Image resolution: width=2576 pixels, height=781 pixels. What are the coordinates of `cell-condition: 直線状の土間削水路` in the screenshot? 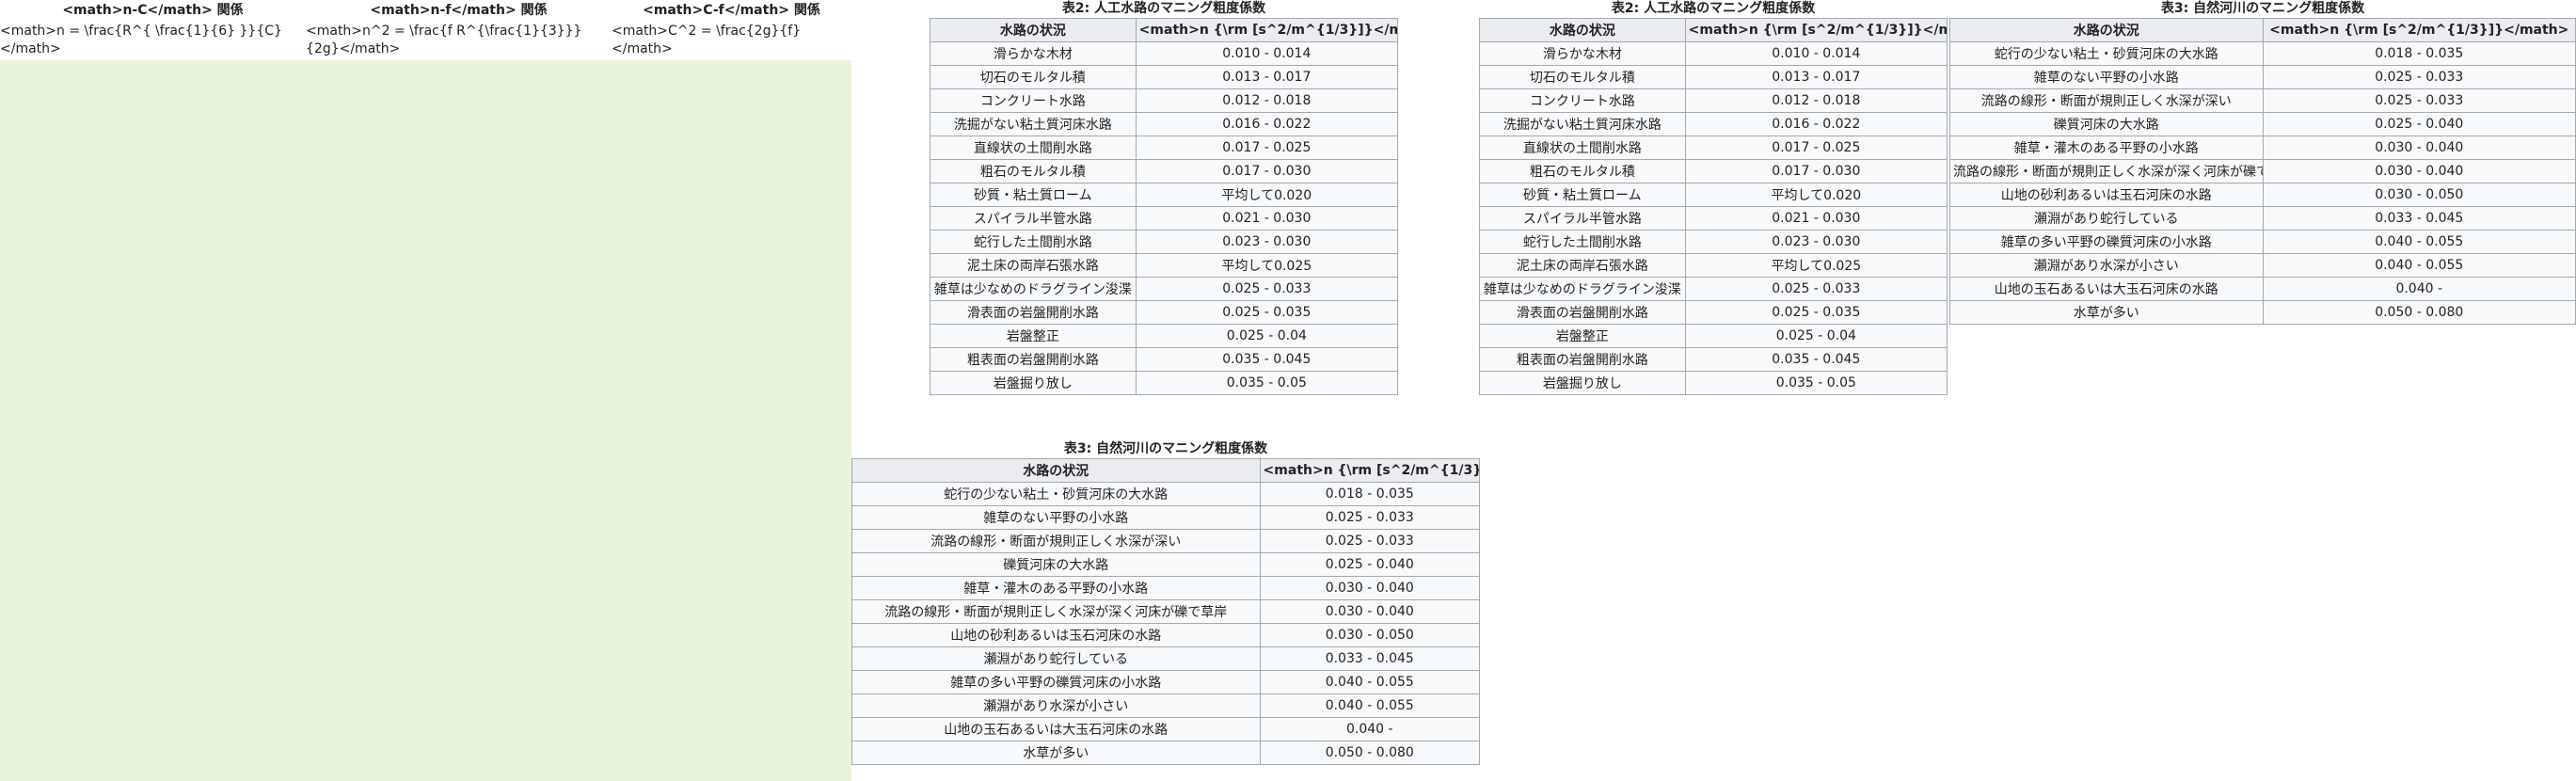 It's located at (1033, 147).